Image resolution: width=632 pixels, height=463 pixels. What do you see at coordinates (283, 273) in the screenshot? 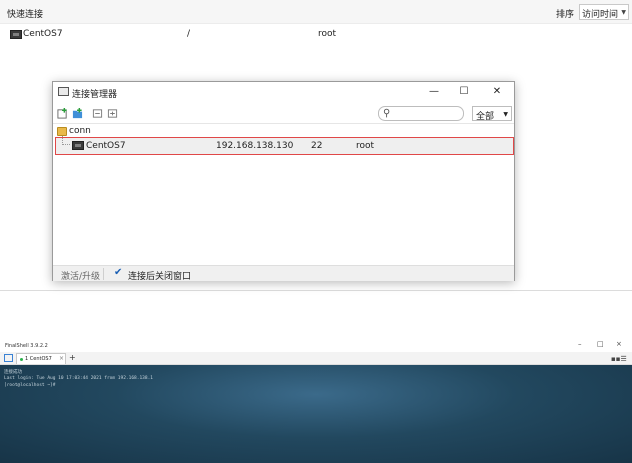
I see `dialog-footer: 激活/升级 ✔ 连接后关闭窗口` at bounding box center [283, 273].